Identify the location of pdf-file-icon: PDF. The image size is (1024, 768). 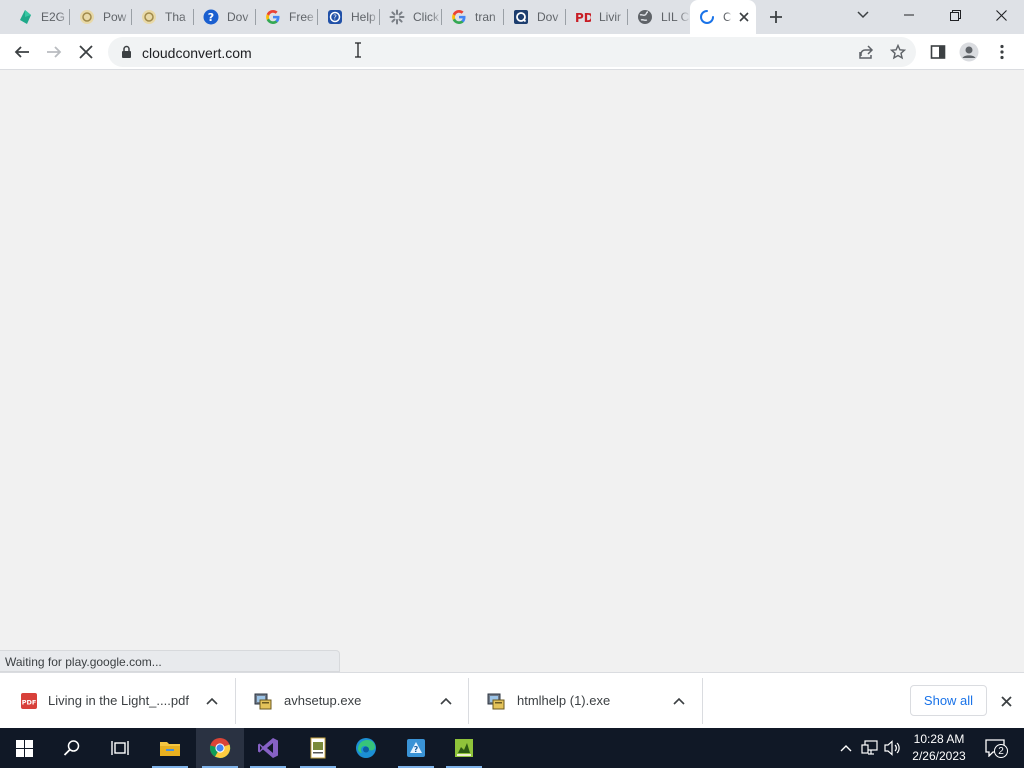
(29, 701).